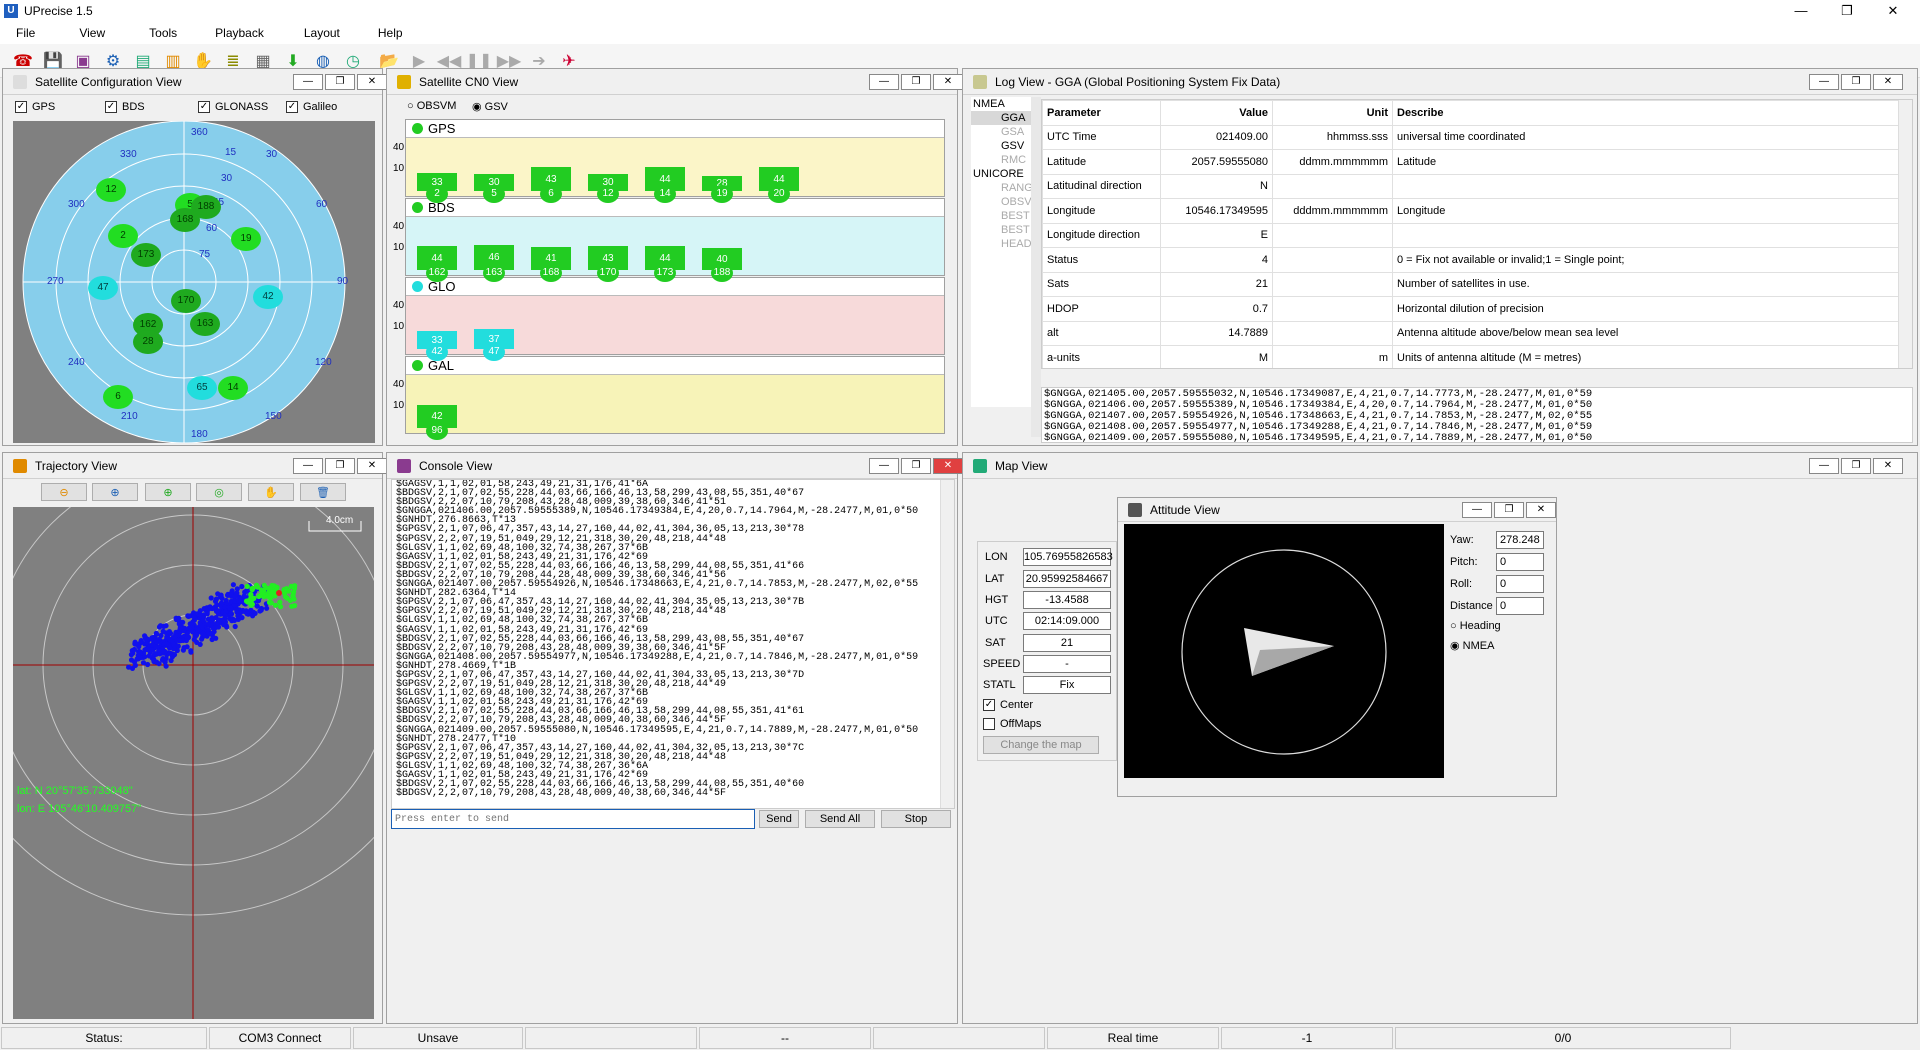 This screenshot has width=1920, height=1050. Describe the element at coordinates (1001, 160) in the screenshot. I see `tree-item: RMC` at that location.